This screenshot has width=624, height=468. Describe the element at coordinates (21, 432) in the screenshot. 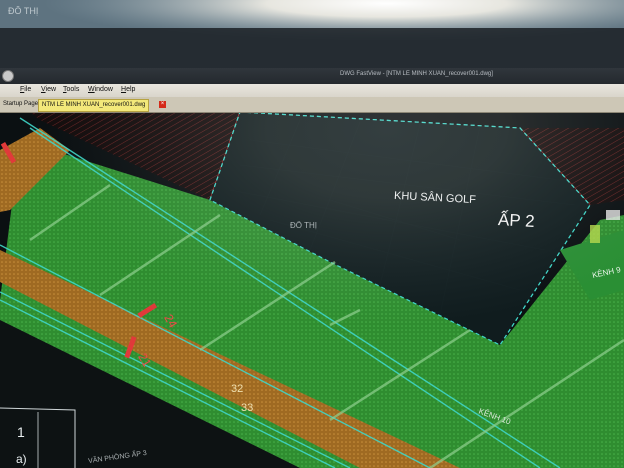

I see `label-sheet-1: 1` at that location.